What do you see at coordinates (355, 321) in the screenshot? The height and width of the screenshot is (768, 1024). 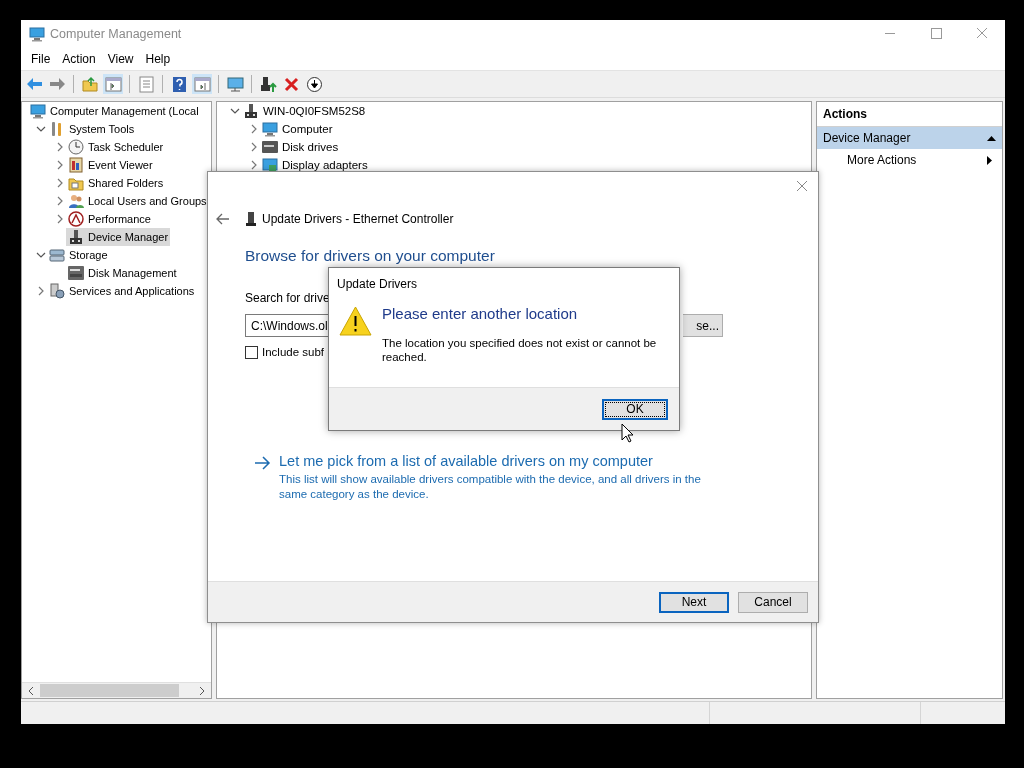 I see `warning-icon` at bounding box center [355, 321].